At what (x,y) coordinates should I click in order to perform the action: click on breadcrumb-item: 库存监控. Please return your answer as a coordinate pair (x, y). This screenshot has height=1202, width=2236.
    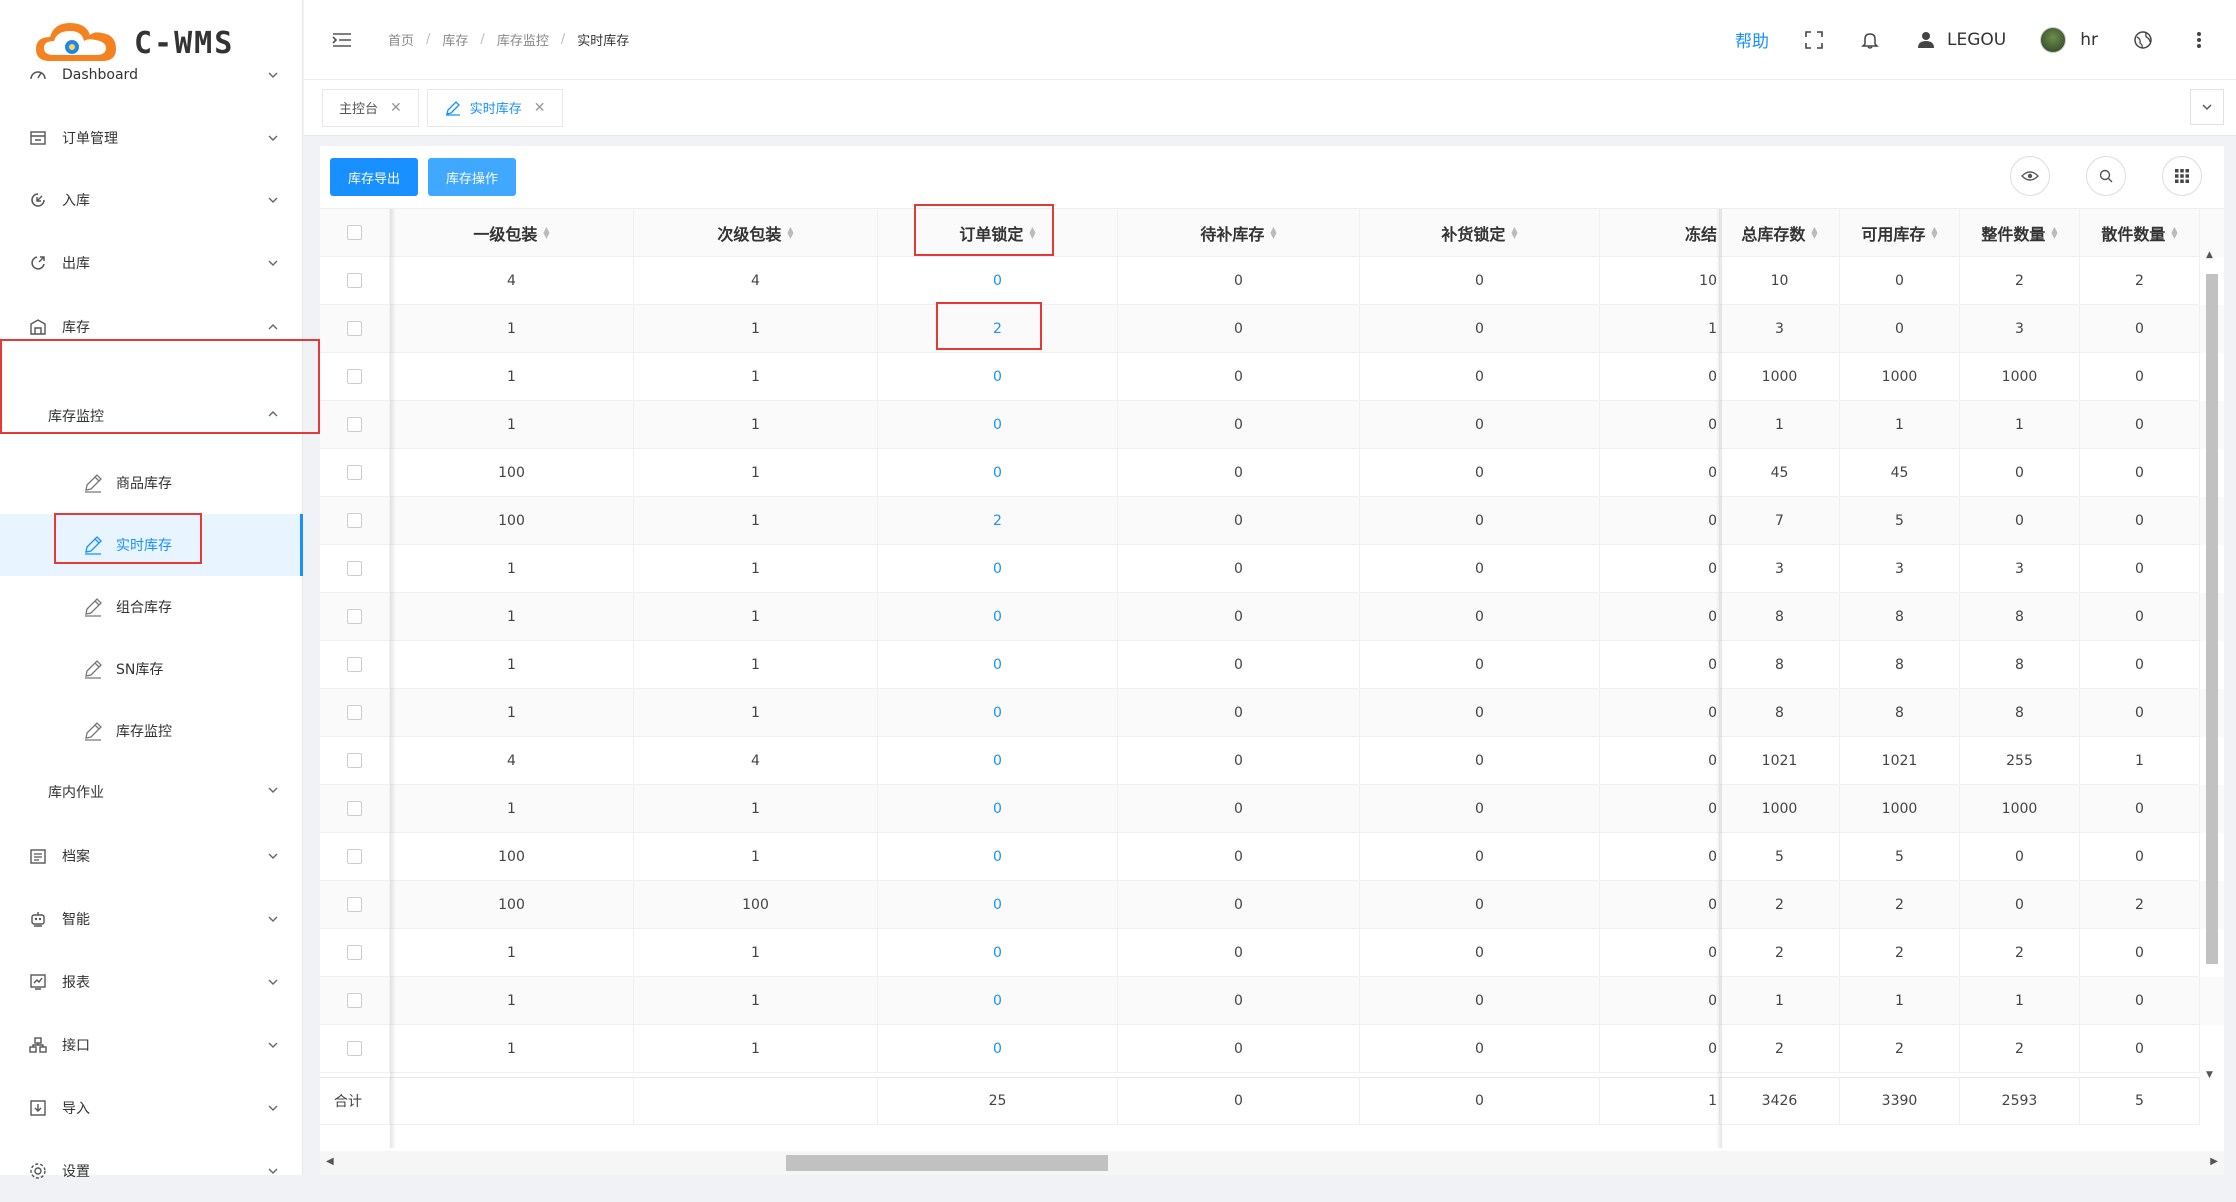
    Looking at the image, I should click on (523, 39).